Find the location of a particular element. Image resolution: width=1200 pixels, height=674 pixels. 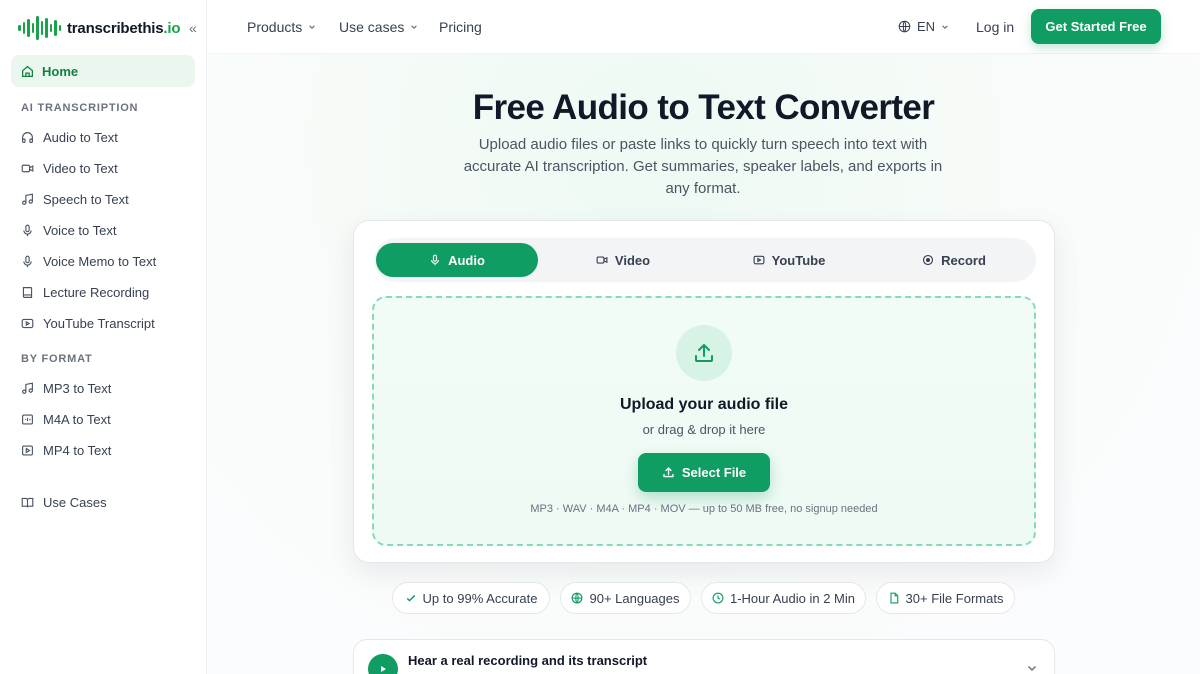

sidebar-item-home: Home is located at coordinates (103, 71).